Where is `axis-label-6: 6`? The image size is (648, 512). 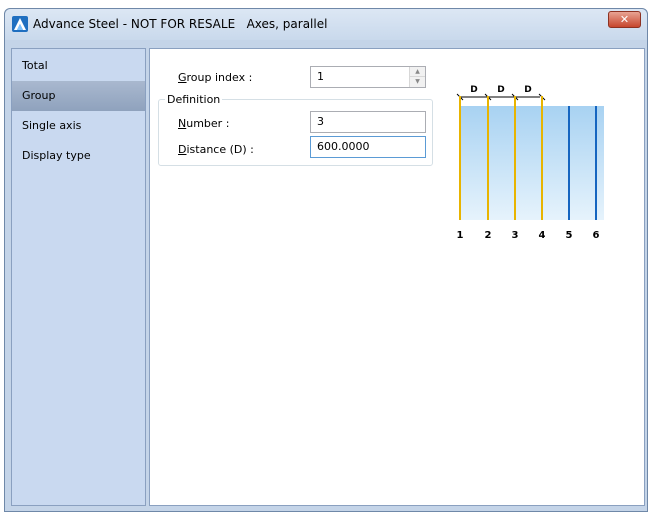 axis-label-6: 6 is located at coordinates (596, 235).